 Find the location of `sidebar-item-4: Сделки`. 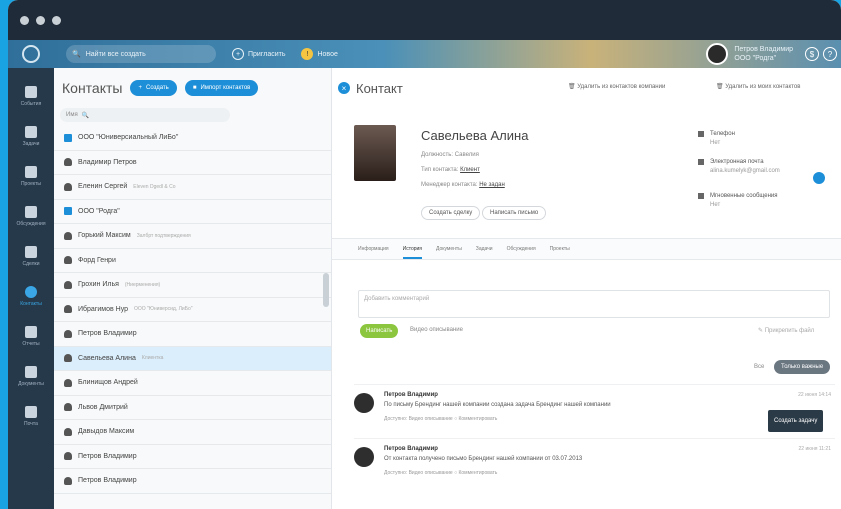

sidebar-item-4: Сделки is located at coordinates (31, 256).